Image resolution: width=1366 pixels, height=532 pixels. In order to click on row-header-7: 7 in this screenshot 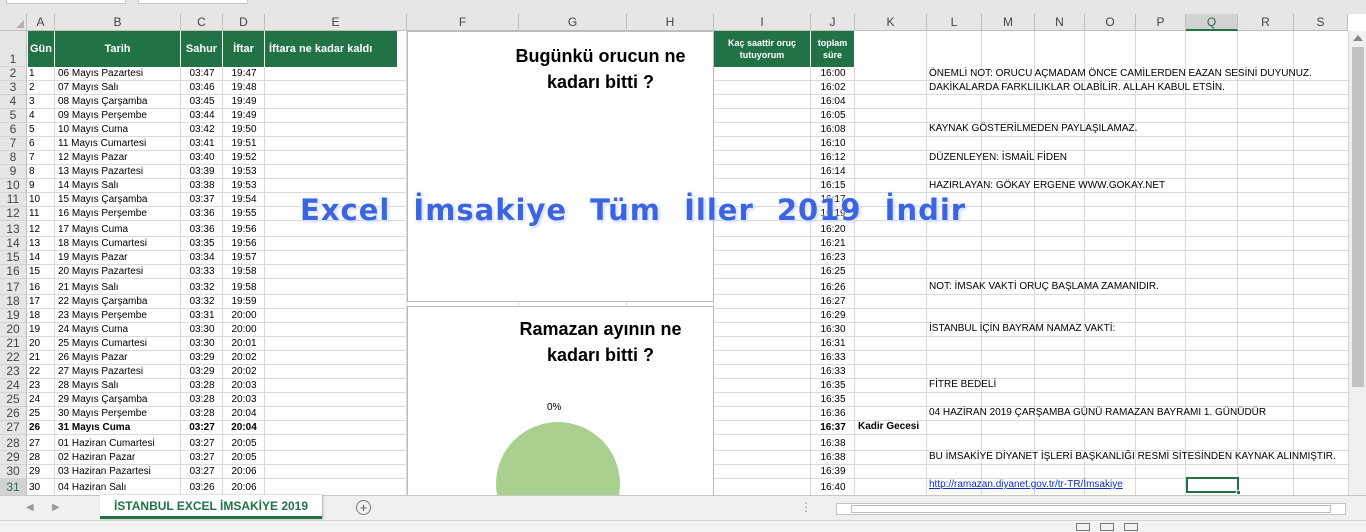, I will do `click(13, 144)`.